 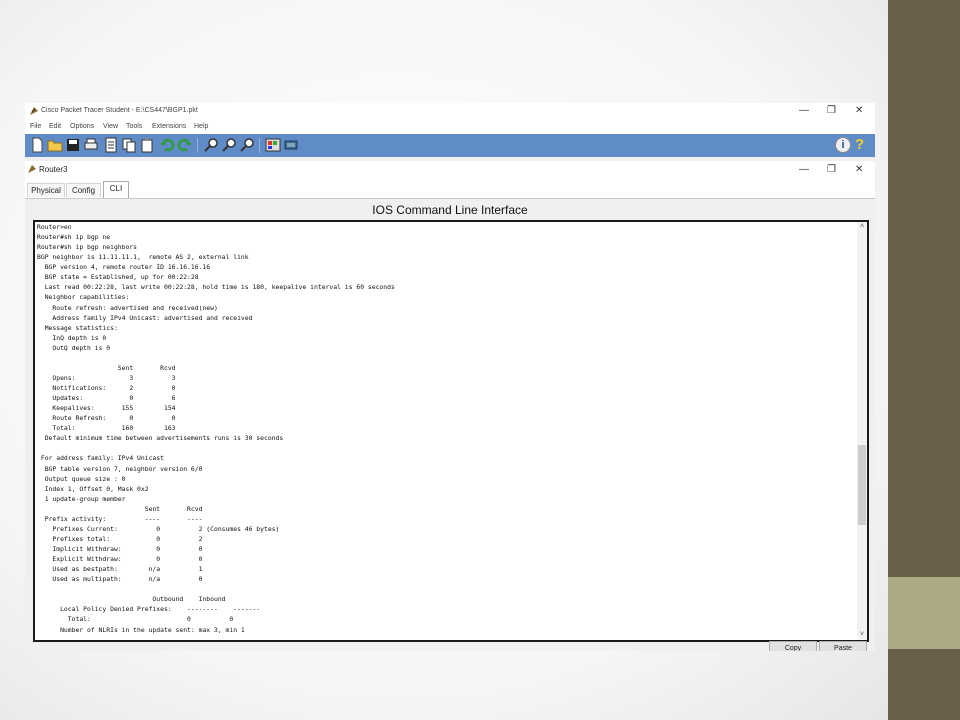 I want to click on undo-icon, so click(x=167, y=145).